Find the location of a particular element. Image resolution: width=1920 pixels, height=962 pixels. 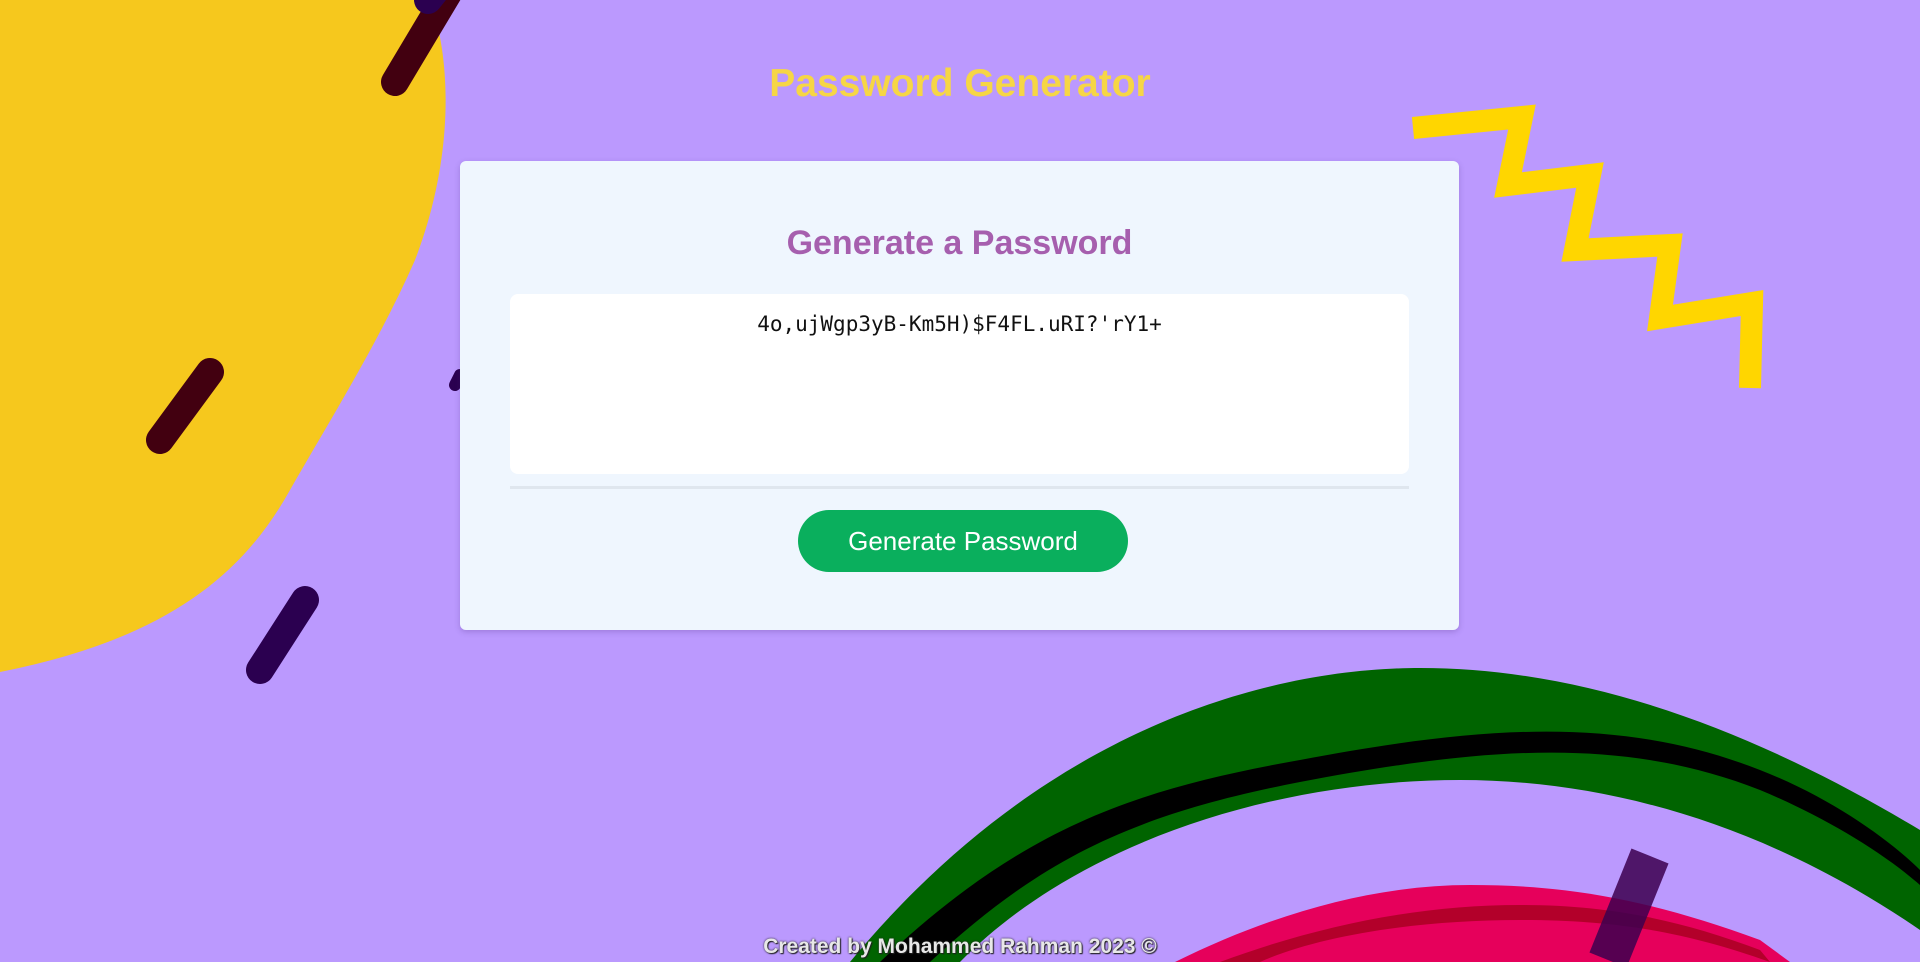

divider is located at coordinates (959, 487).